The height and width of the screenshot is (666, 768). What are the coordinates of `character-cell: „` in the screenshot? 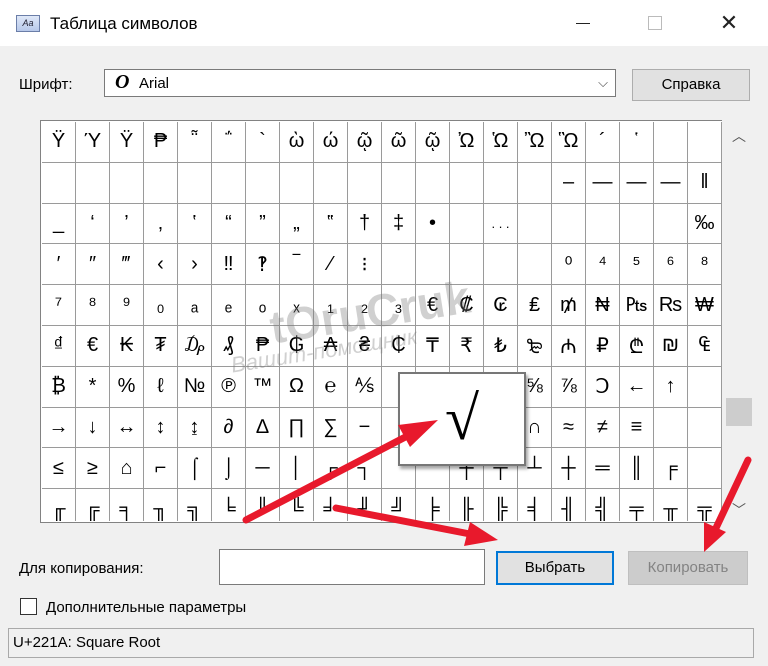 It's located at (297, 224).